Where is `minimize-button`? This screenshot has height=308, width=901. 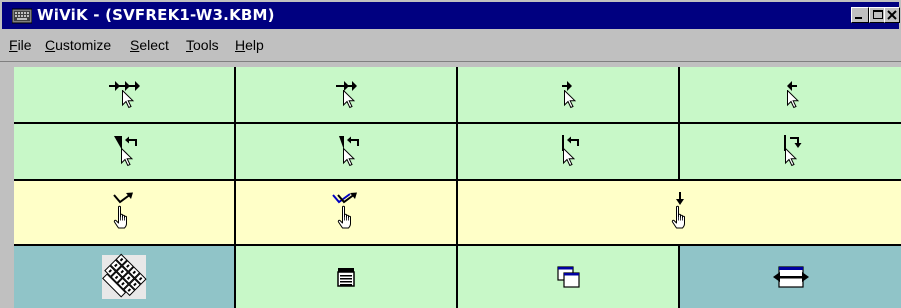
minimize-button is located at coordinates (860, 15).